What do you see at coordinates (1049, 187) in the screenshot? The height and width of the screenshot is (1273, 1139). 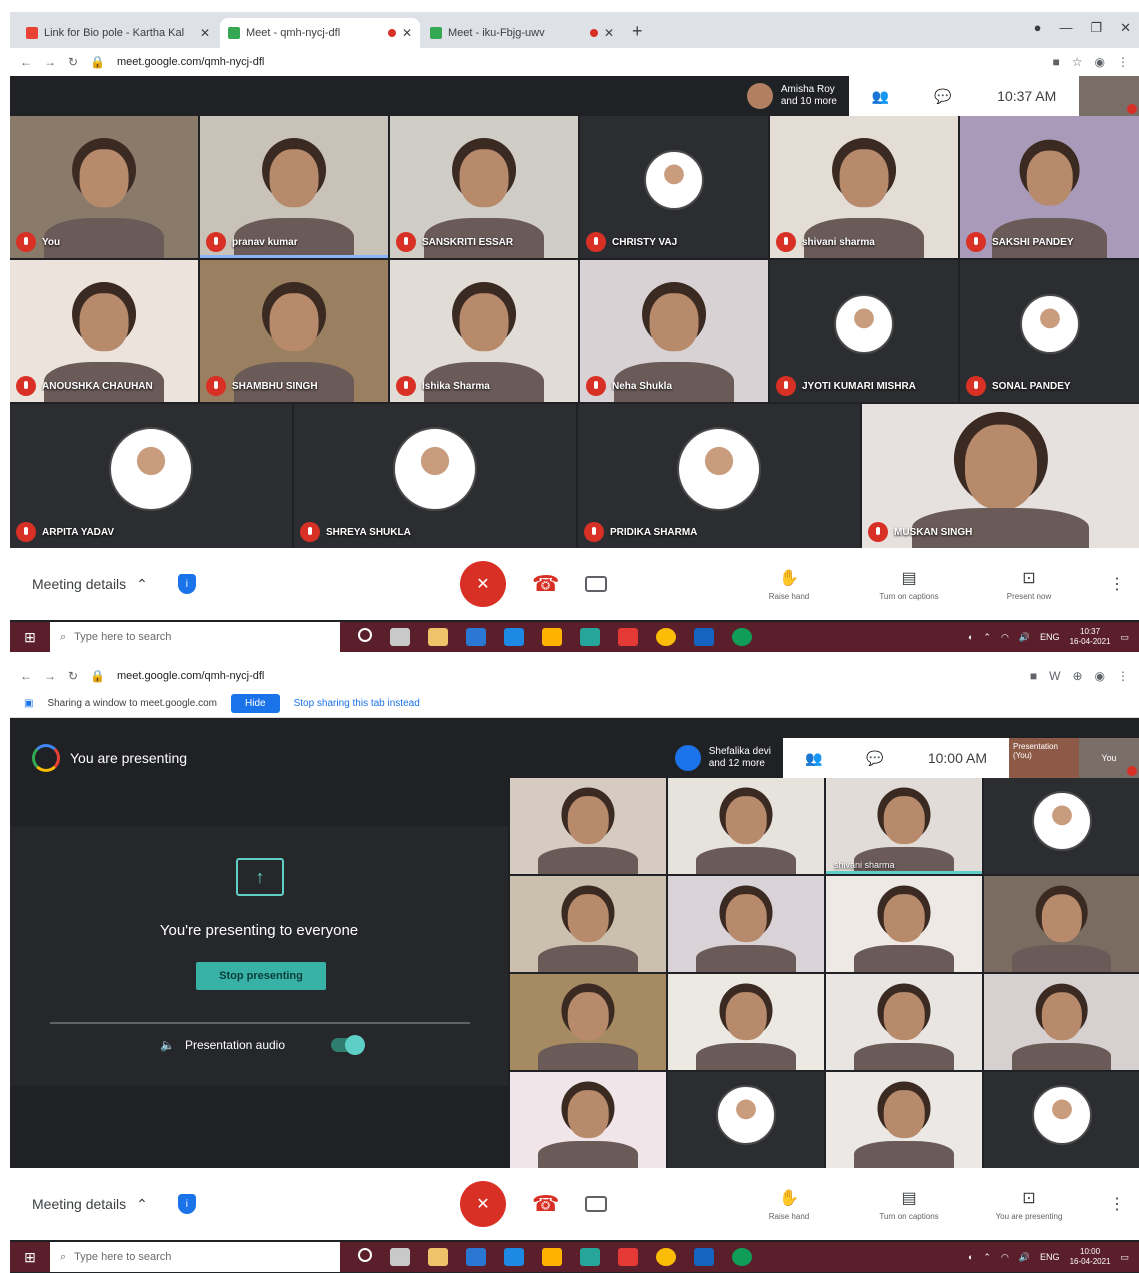 I see `participant-tile: SAKSHI PANDEY` at bounding box center [1049, 187].